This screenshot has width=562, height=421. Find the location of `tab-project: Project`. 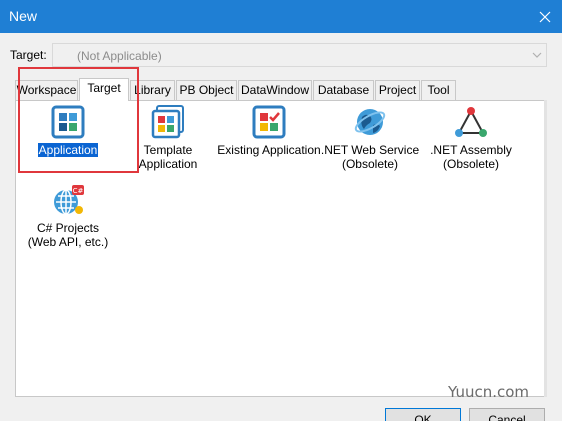

tab-project: Project is located at coordinates (397, 90).